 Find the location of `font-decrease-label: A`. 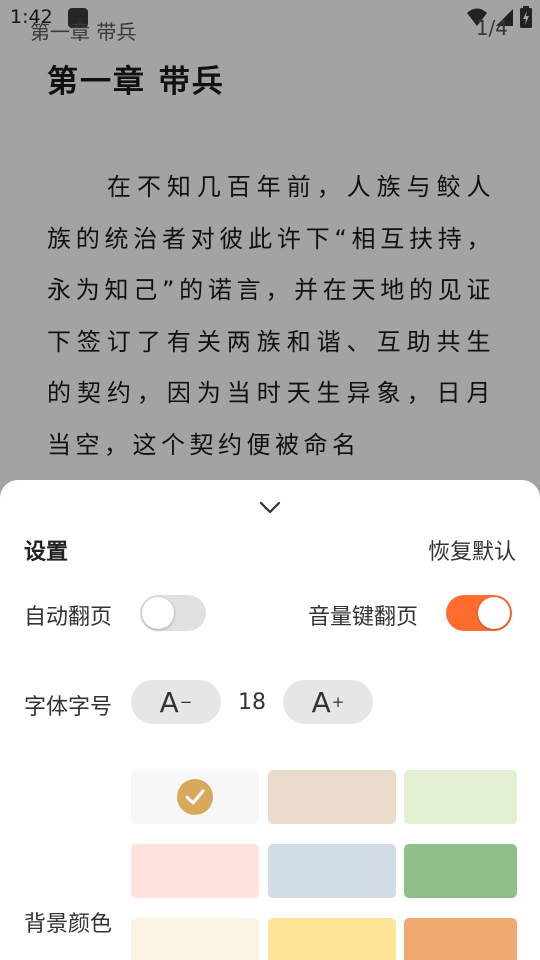

font-decrease-label: A is located at coordinates (169, 702).